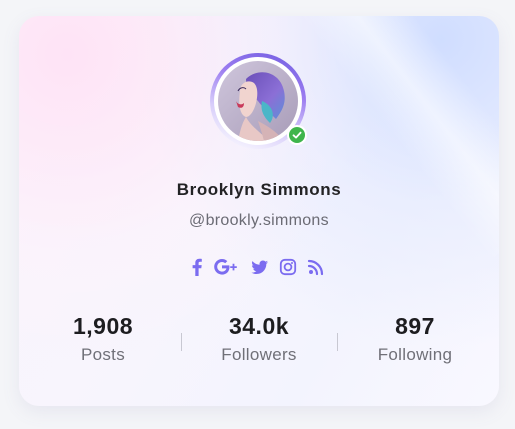 This screenshot has width=515, height=429. I want to click on checkmark-icon, so click(297, 135).